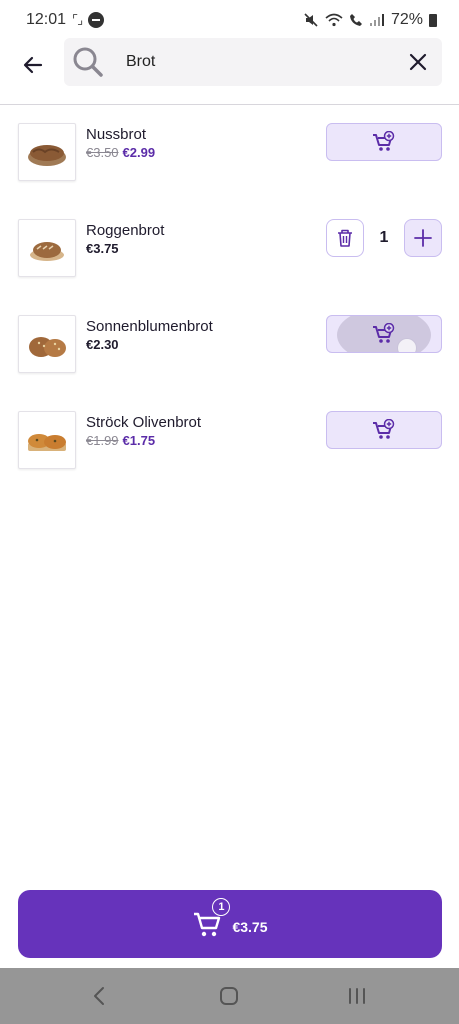 The height and width of the screenshot is (1024, 459). Describe the element at coordinates (144, 422) in the screenshot. I see `product-name: Ströck Olivenbrot` at that location.